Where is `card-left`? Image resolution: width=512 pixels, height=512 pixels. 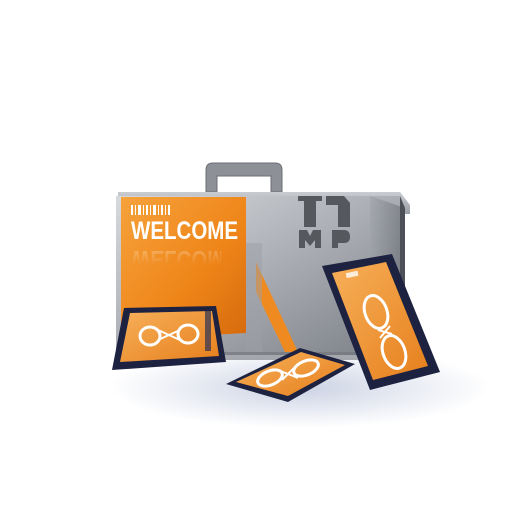 card-left is located at coordinates (169, 338).